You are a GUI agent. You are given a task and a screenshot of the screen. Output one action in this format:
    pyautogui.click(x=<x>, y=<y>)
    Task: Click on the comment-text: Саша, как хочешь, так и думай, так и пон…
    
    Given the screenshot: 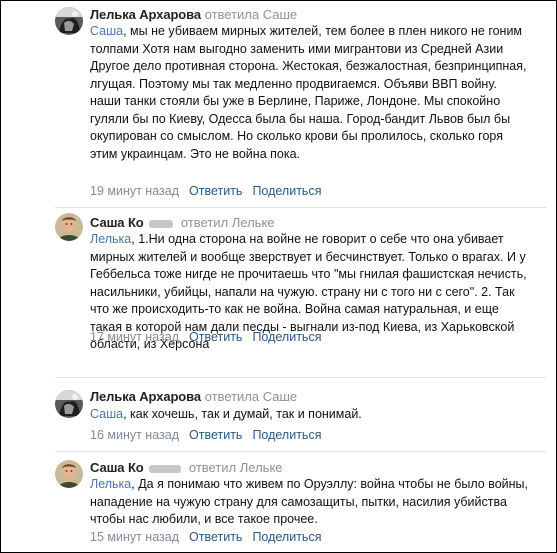 What is the action you would take?
    pyautogui.click(x=310, y=415)
    